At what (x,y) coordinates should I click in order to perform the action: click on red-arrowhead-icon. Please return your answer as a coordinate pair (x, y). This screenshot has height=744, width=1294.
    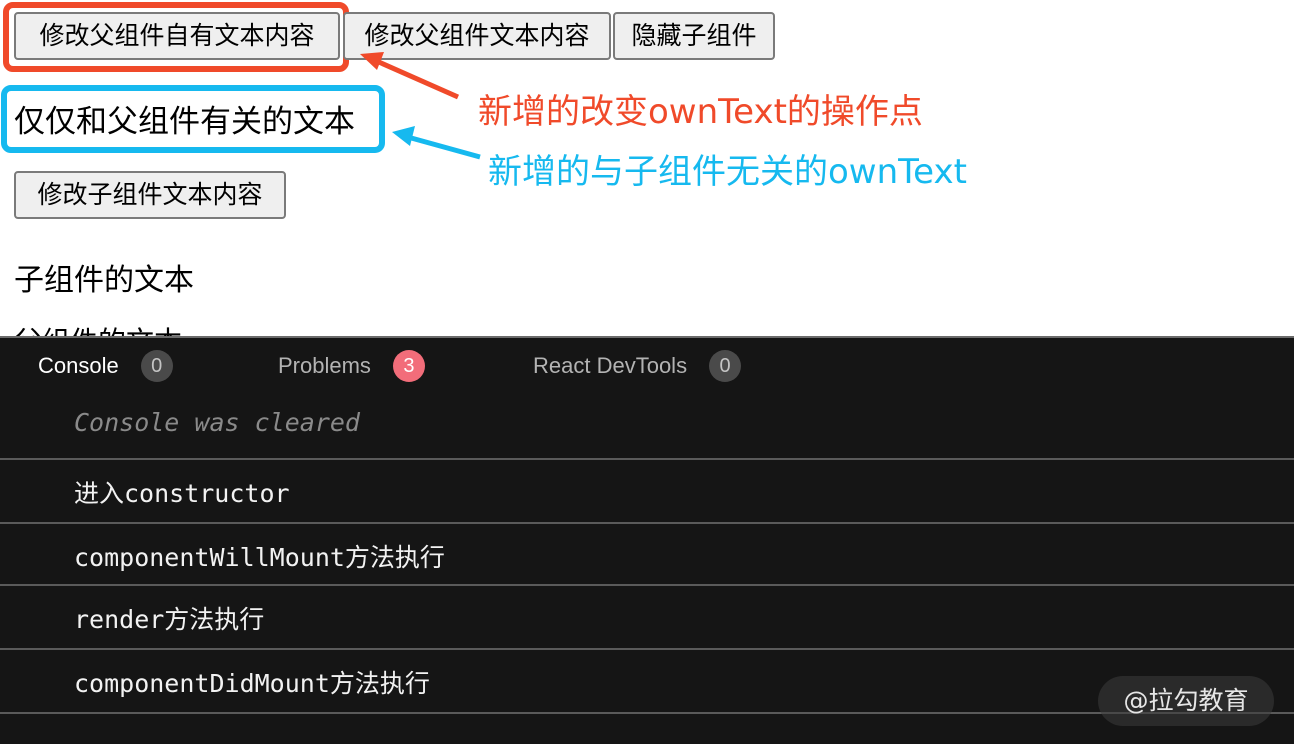
    Looking at the image, I should click on (372, 61).